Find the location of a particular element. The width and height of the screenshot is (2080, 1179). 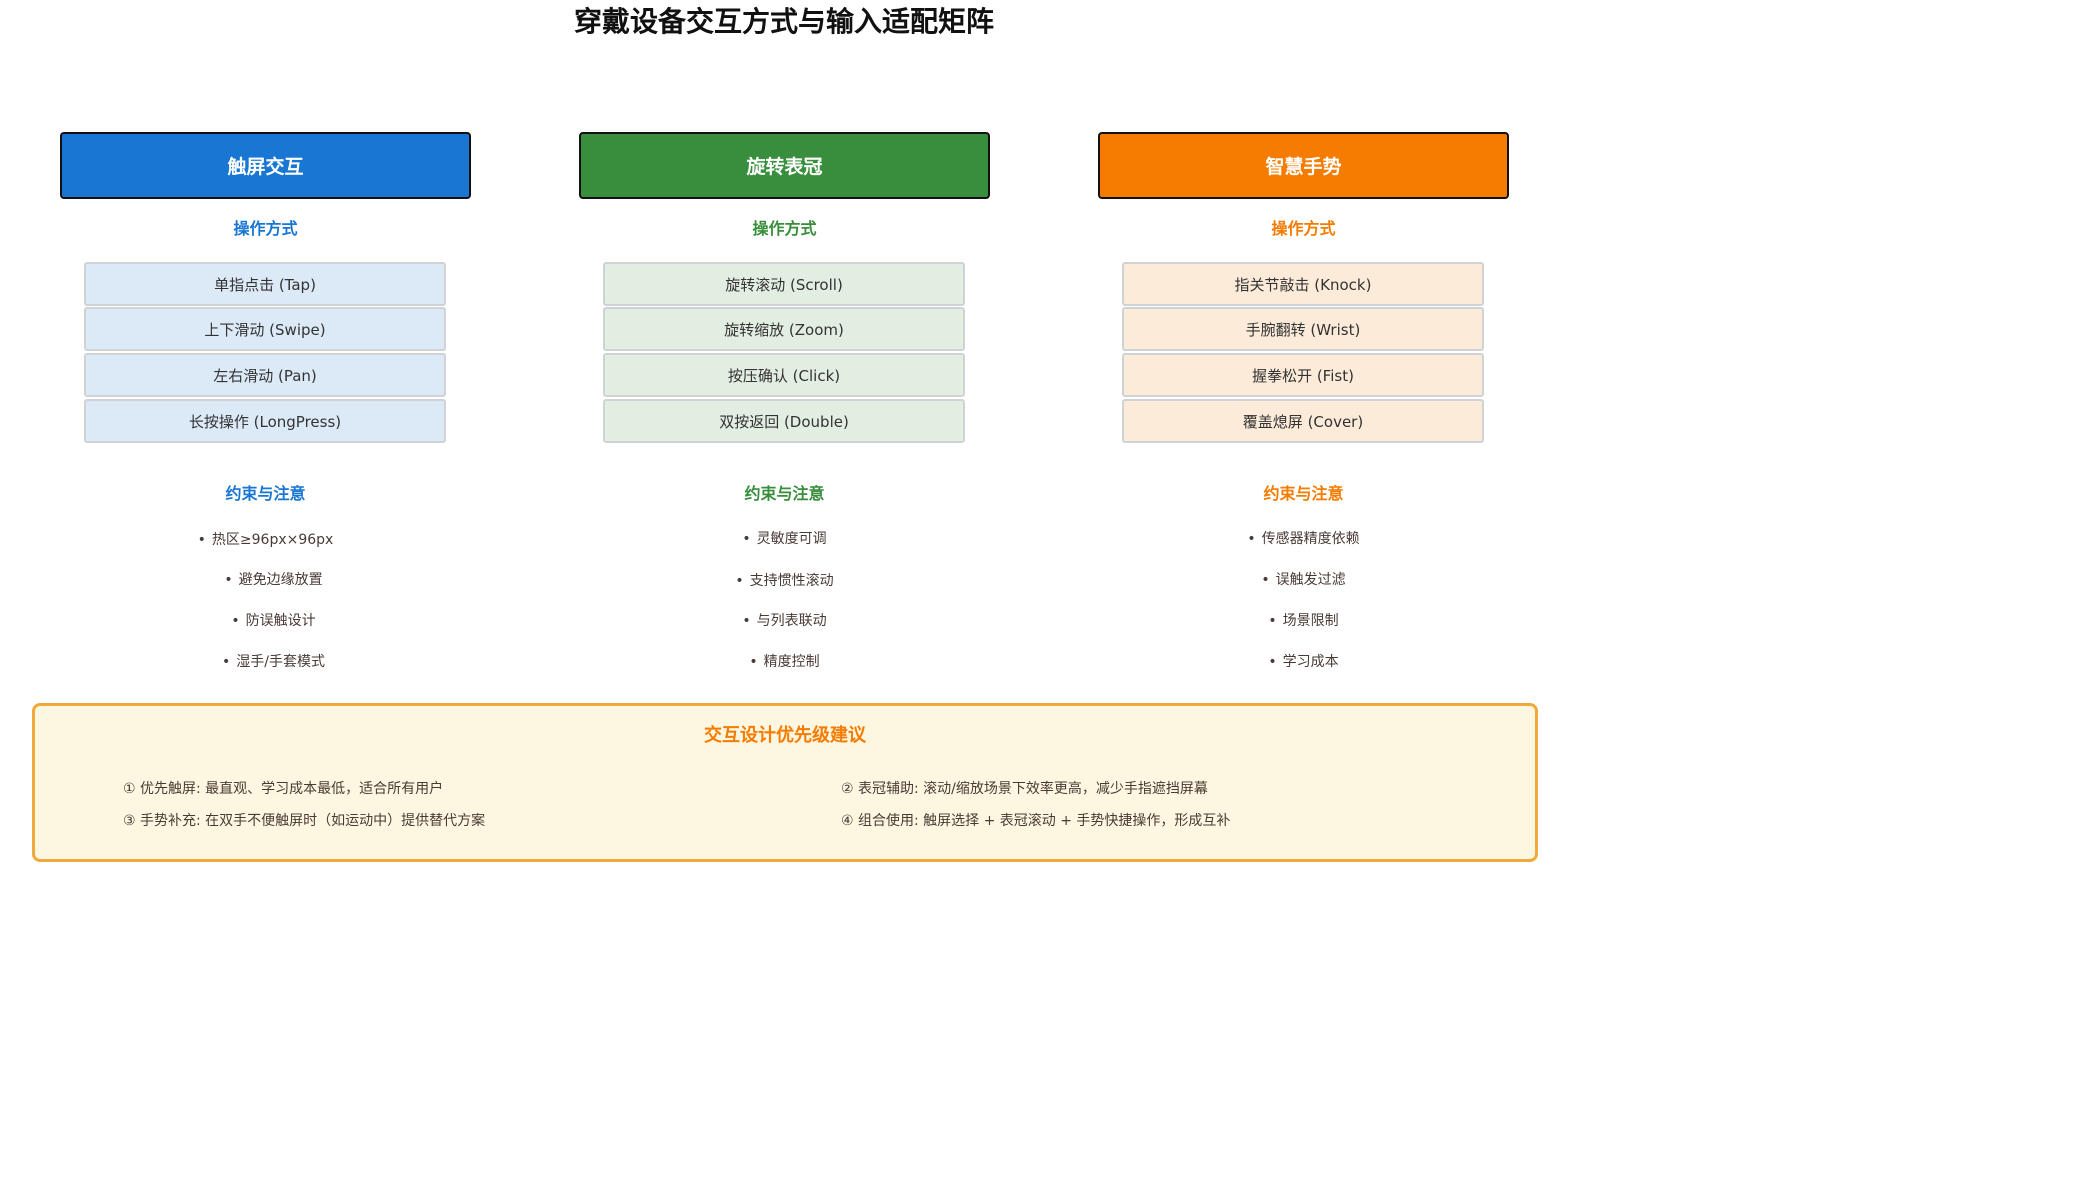

priority-item: ① 优先触屏: 最直观、学习成本最低，适合所有用户 is located at coordinates (283, 789).